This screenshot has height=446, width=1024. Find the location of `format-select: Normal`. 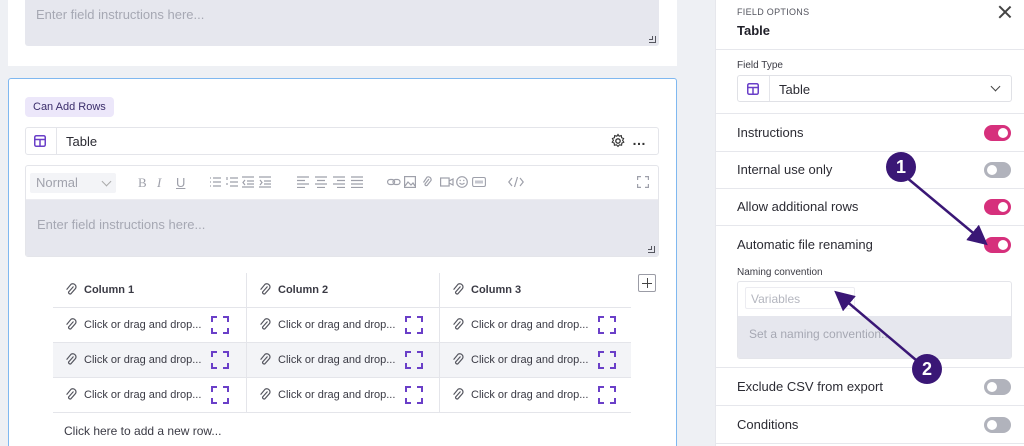

format-select: Normal is located at coordinates (73, 183).